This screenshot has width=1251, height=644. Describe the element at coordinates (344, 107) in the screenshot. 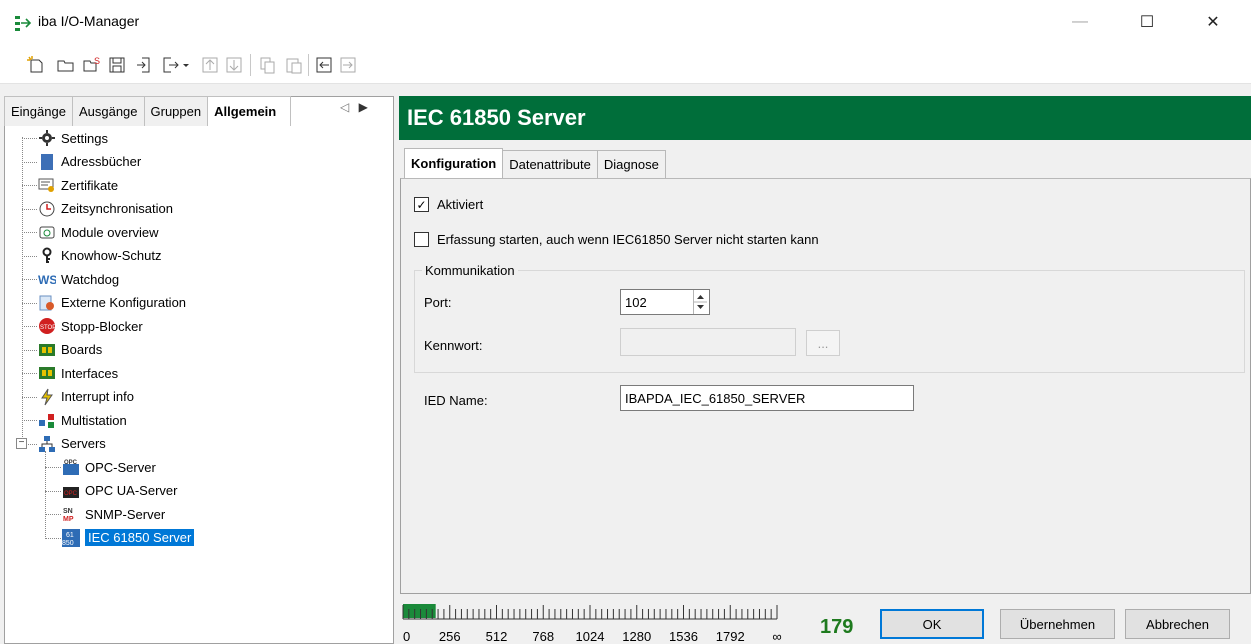

I see `tab-scroll-left-icon: ◁` at that location.